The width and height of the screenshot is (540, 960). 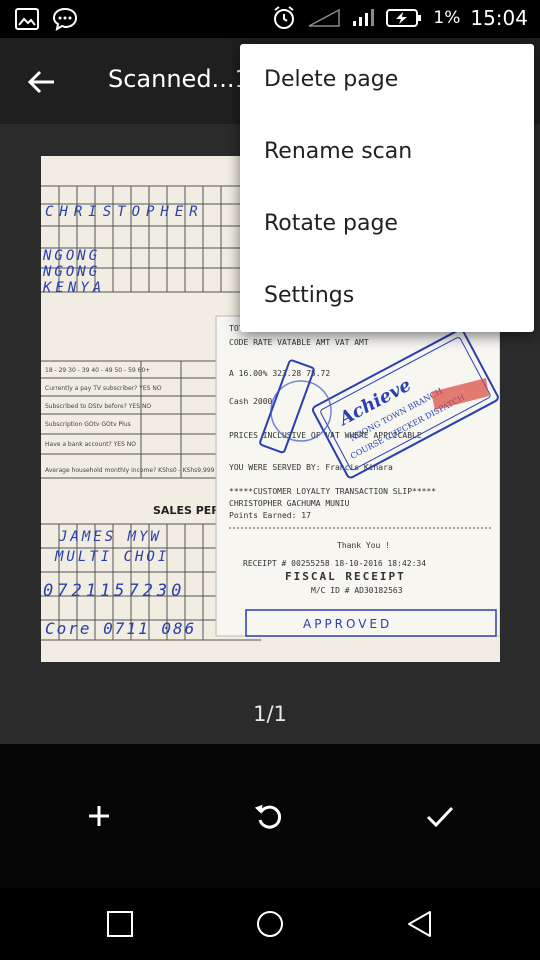 I want to click on svg-text:Currently a pay TV subscriber?: Currently a pay TV subscriber? YES NO, so click(x=103, y=388).